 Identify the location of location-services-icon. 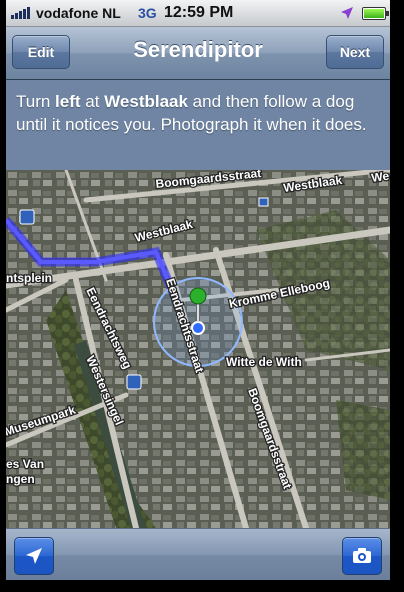
(347, 13).